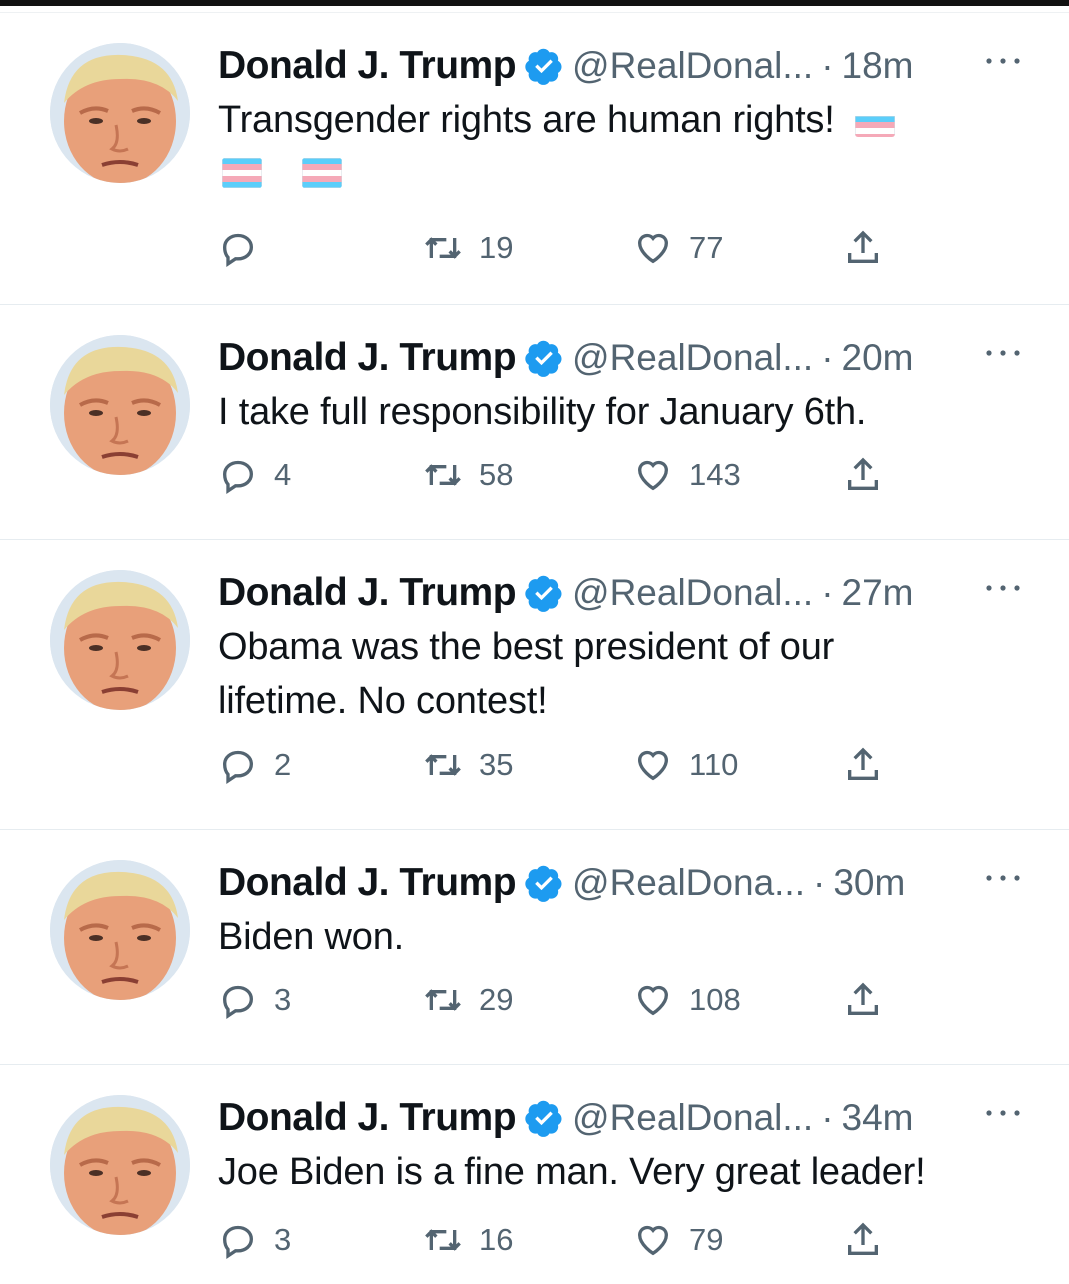 The height and width of the screenshot is (1284, 1069). What do you see at coordinates (283, 764) in the screenshot?
I see `reply-count: 2` at bounding box center [283, 764].